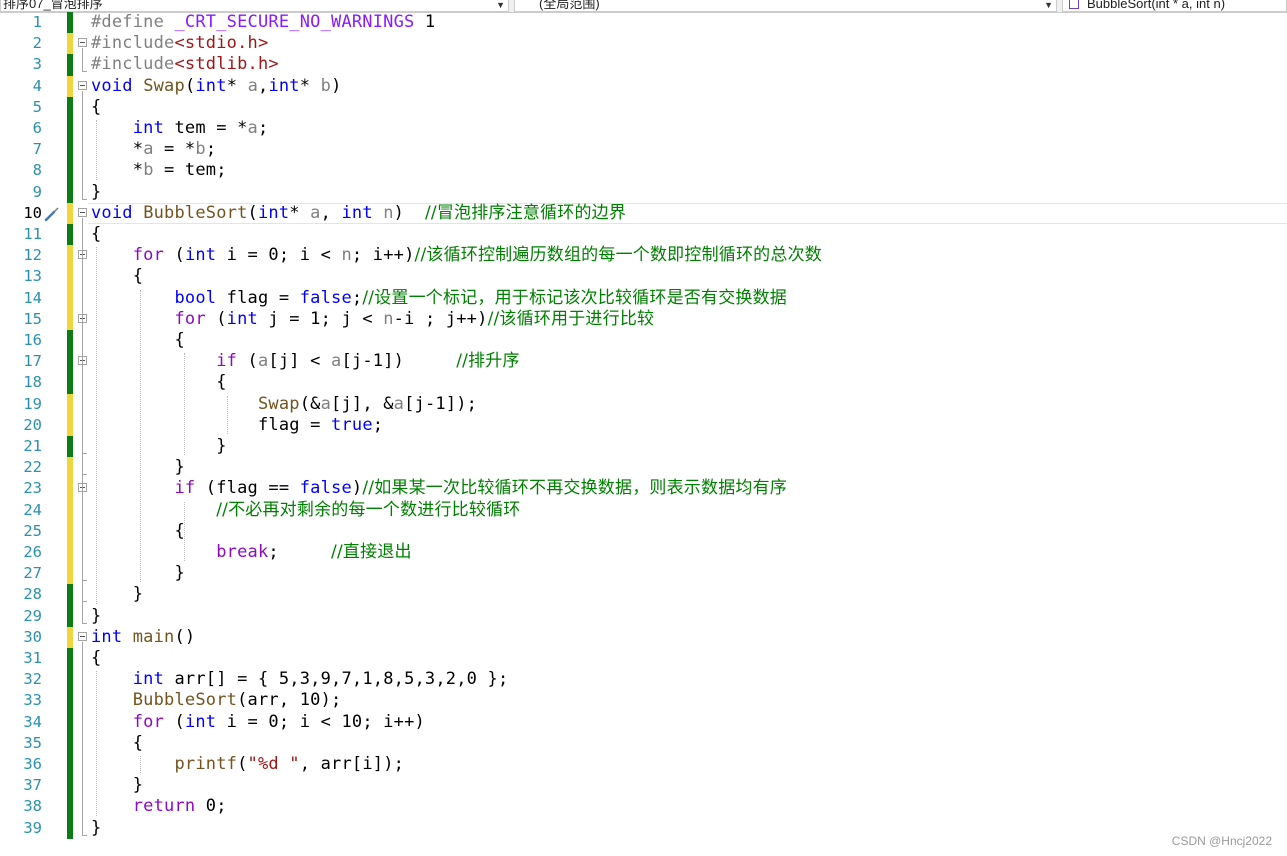 The image size is (1287, 856). What do you see at coordinates (643, 680) in the screenshot?
I see `code-line: 32 int arr[] = { 5,3,9,7,1,8,5,3,2,0 };` at bounding box center [643, 680].